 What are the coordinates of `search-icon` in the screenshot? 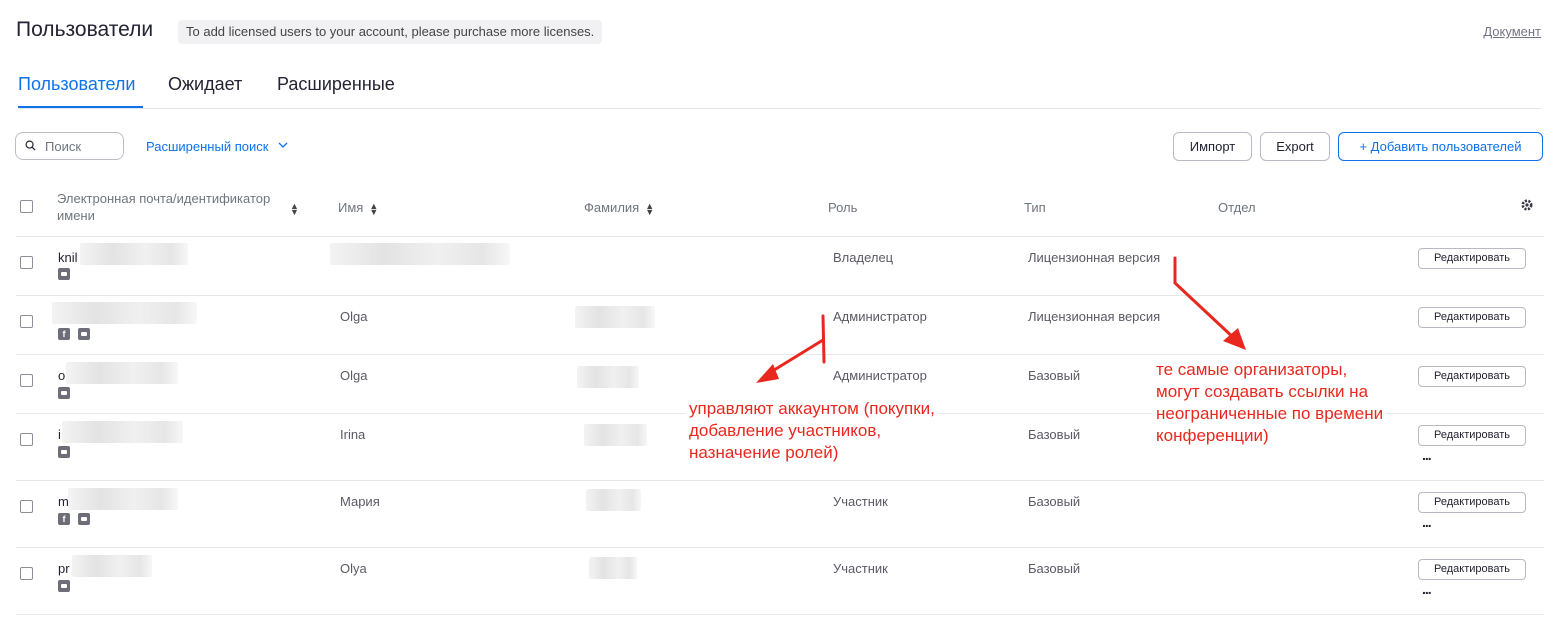 It's located at (30, 145).